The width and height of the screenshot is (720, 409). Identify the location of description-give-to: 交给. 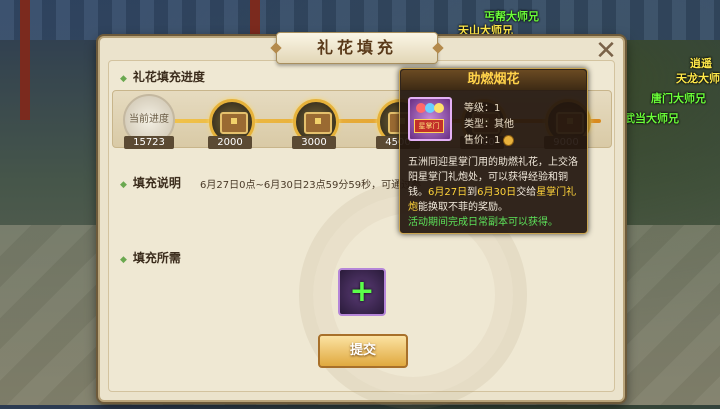
(526, 192).